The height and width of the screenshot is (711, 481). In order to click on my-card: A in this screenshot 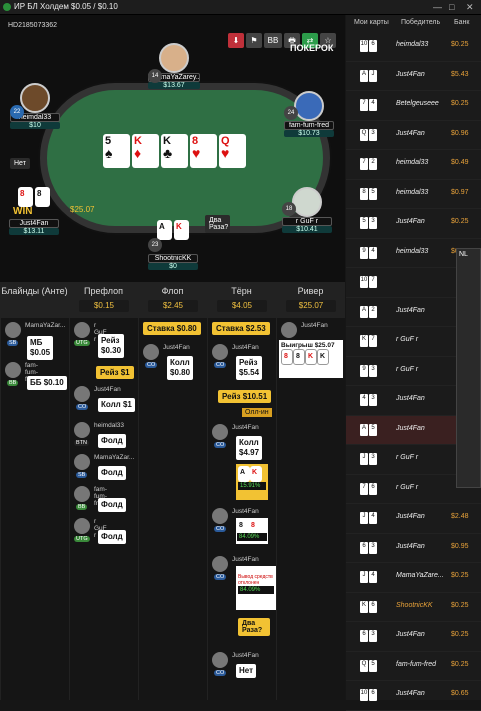, I will do `click(364, 75)`.